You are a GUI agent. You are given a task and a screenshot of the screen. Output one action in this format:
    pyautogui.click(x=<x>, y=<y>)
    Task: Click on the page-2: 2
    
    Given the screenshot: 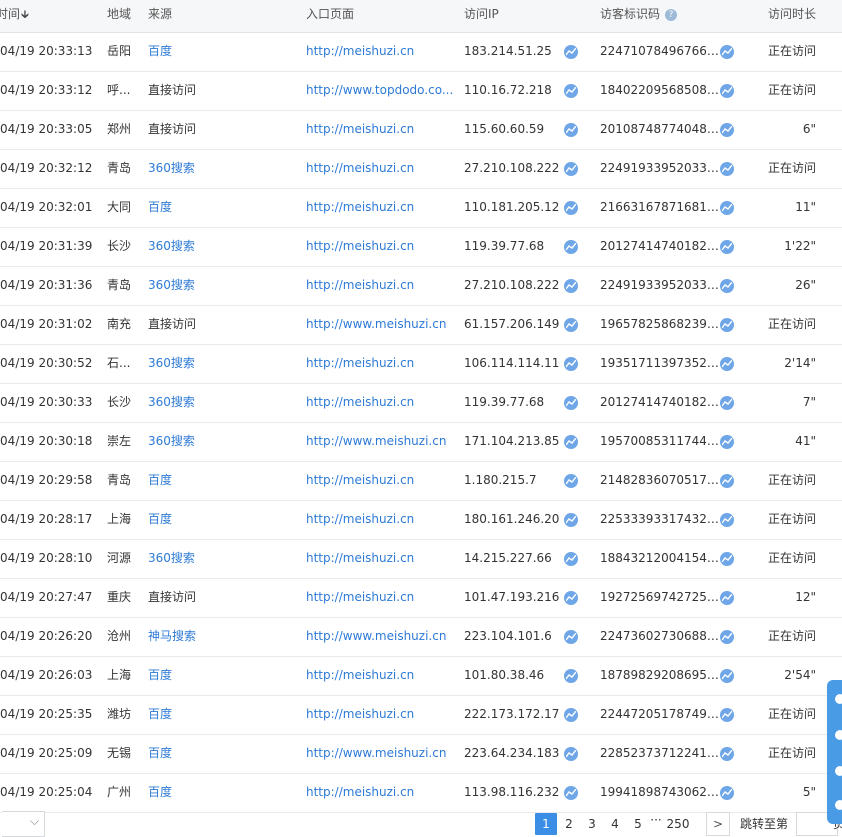 What is the action you would take?
    pyautogui.click(x=569, y=824)
    